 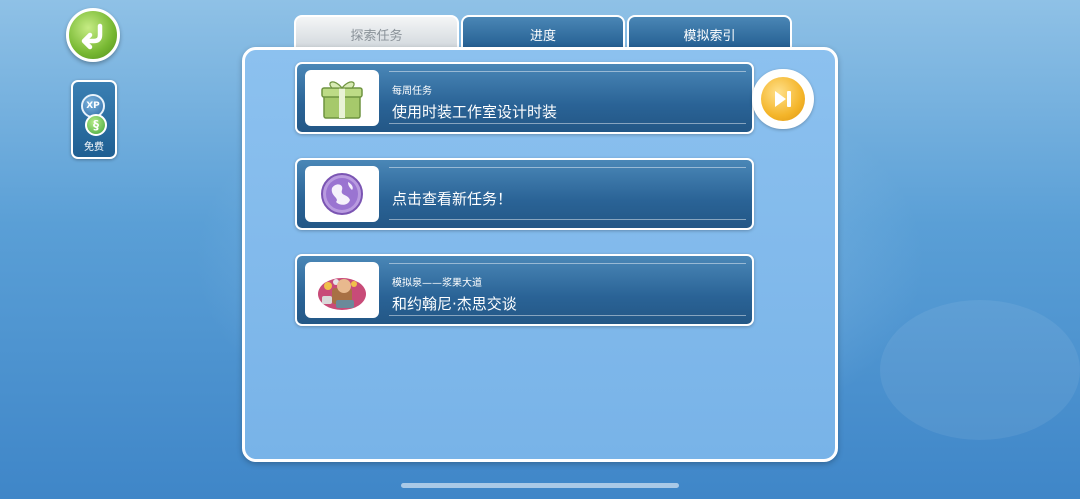 What do you see at coordinates (524, 194) in the screenshot?
I see `task-new: 点击查看新任务！` at bounding box center [524, 194].